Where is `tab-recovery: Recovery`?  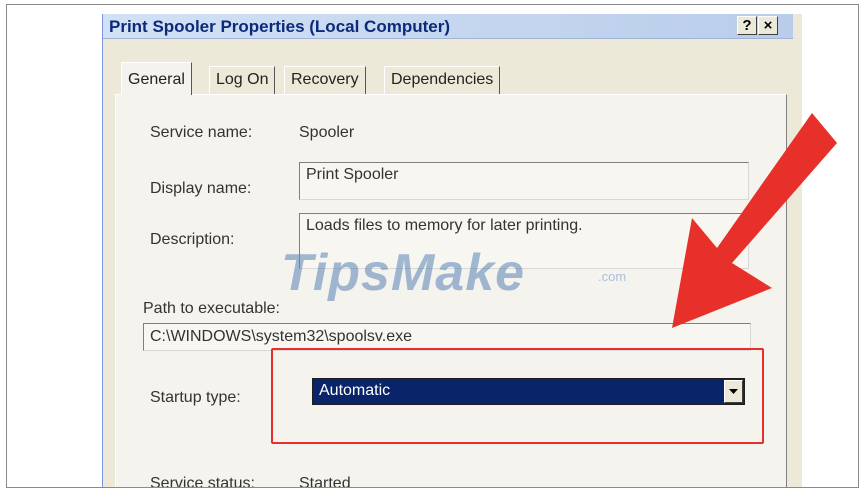
tab-recovery: Recovery is located at coordinates (325, 80).